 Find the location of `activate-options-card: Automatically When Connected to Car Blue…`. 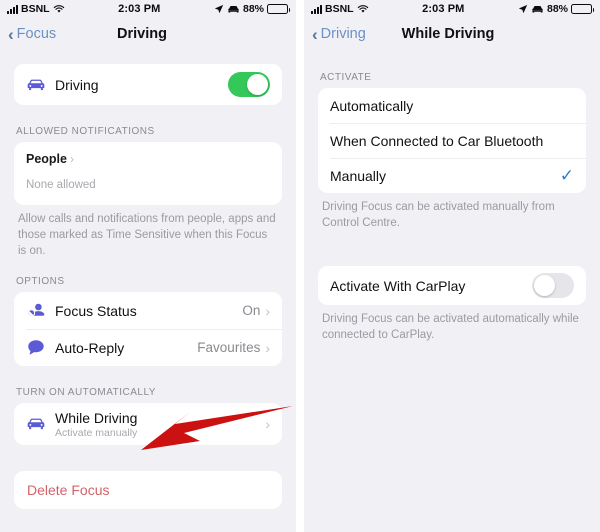

activate-options-card: Automatically When Connected to Car Blue… is located at coordinates (452, 140).